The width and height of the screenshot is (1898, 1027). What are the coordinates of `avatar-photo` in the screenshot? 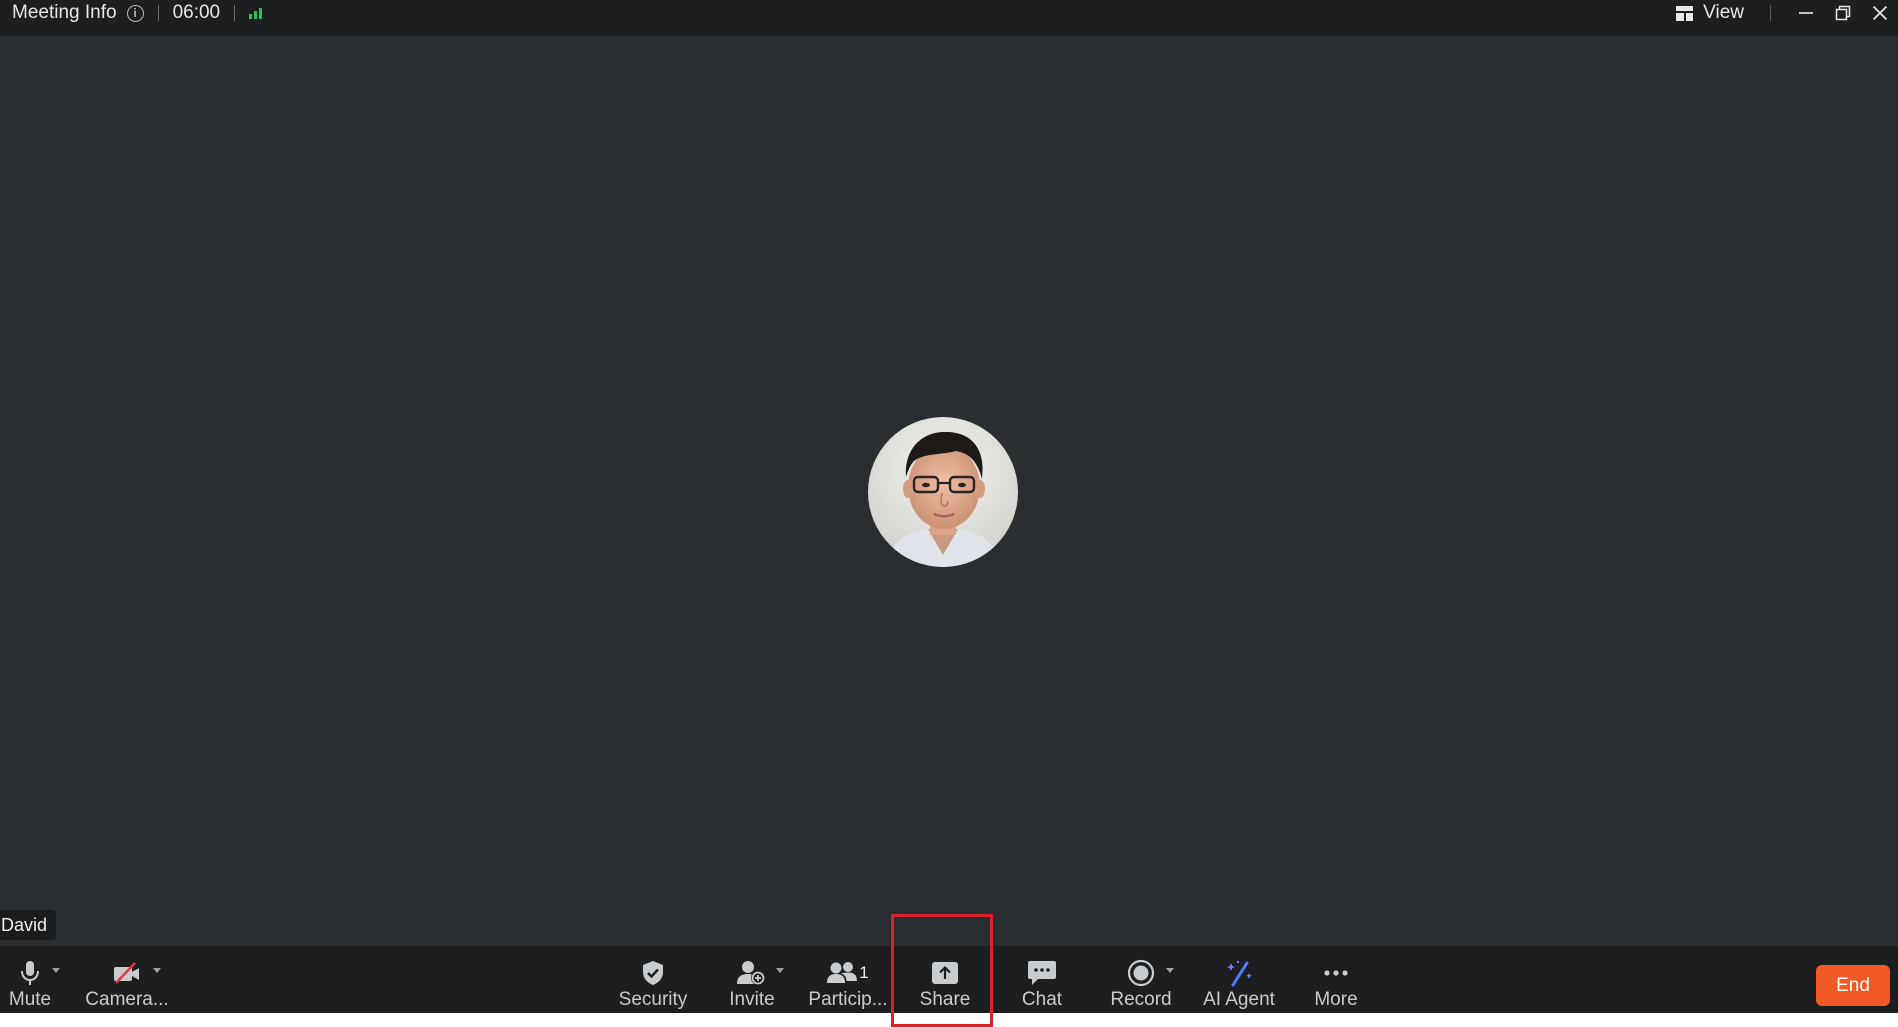 It's located at (943, 492).